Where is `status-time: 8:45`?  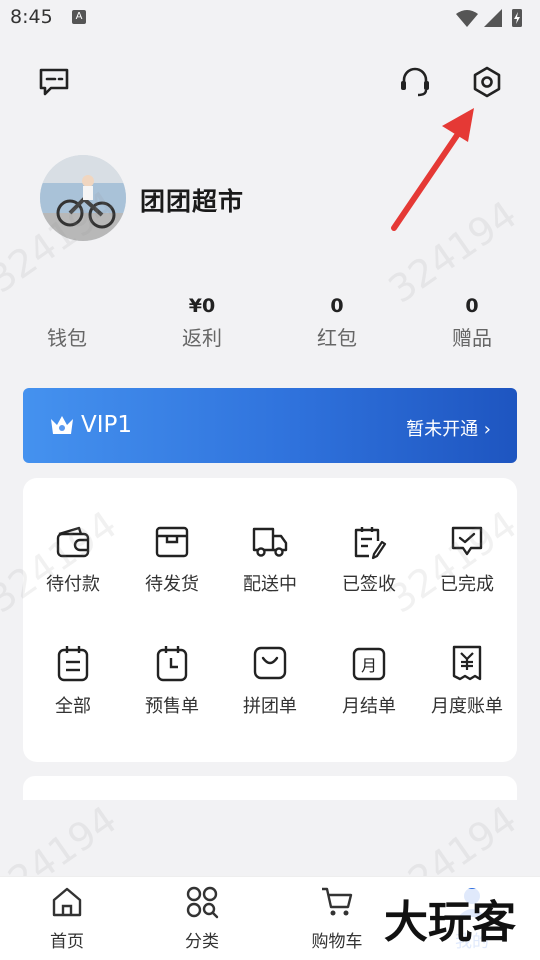
status-time: 8:45 is located at coordinates (31, 17).